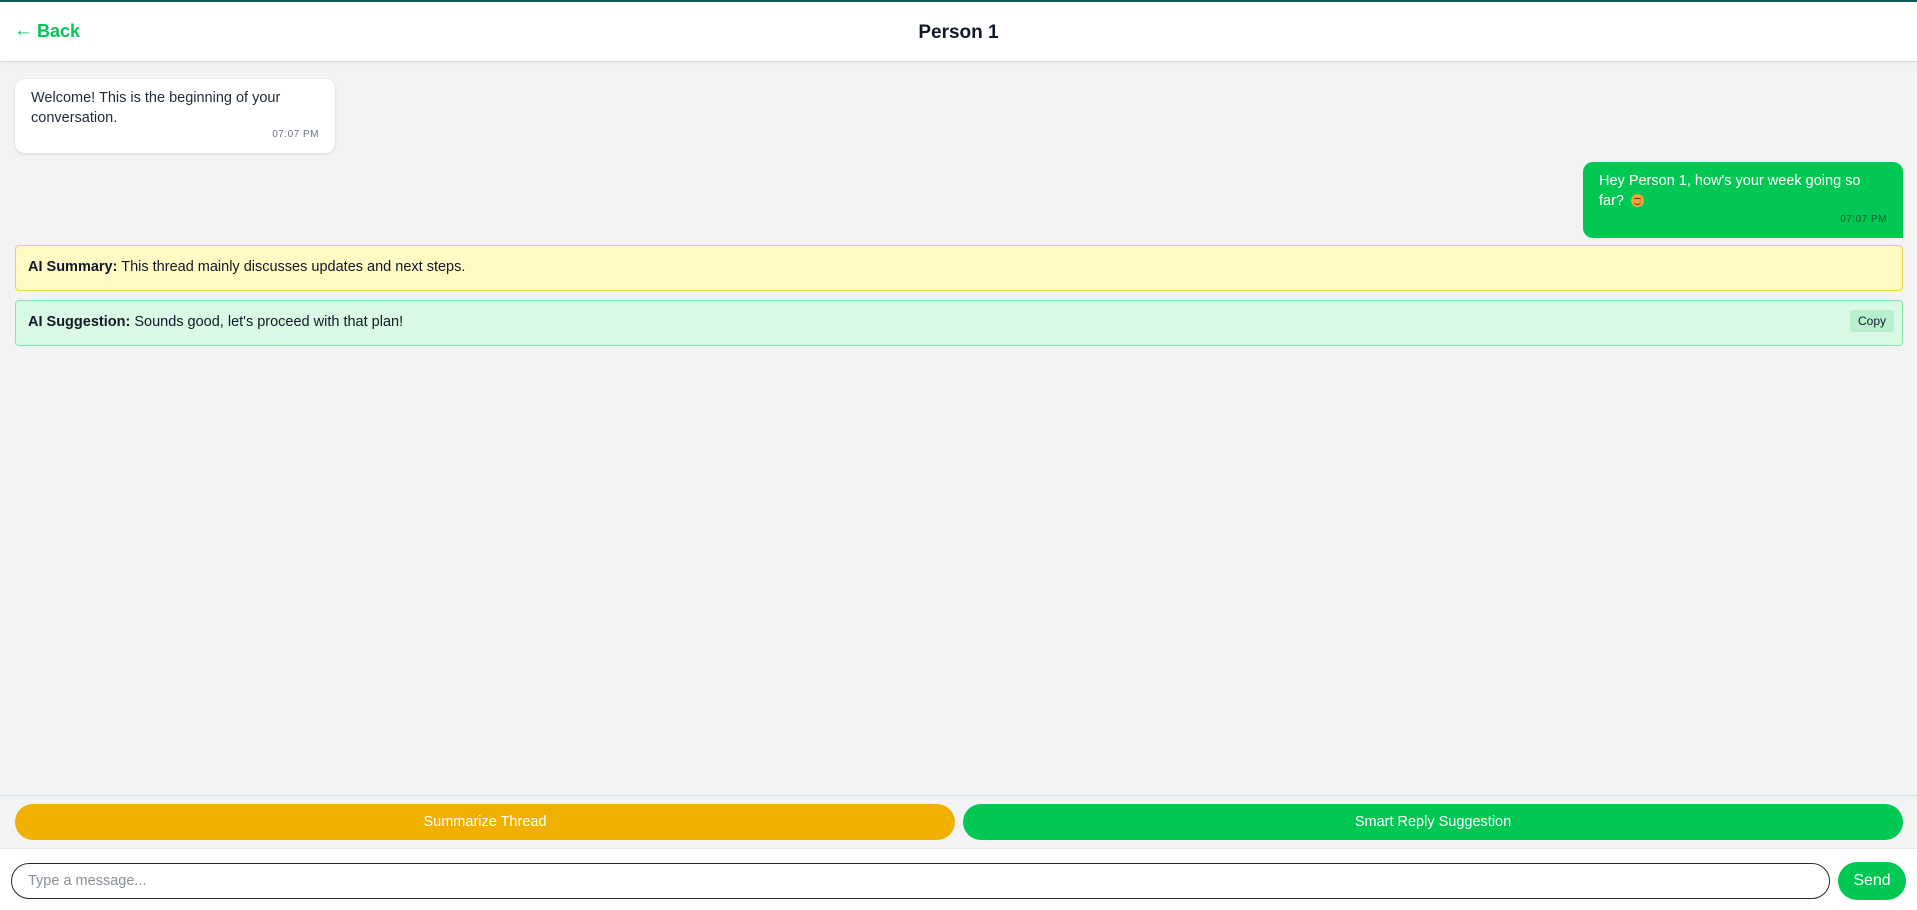 Image resolution: width=1917 pixels, height=910 pixels. I want to click on copy-suggestion-button: Copy, so click(1871, 321).